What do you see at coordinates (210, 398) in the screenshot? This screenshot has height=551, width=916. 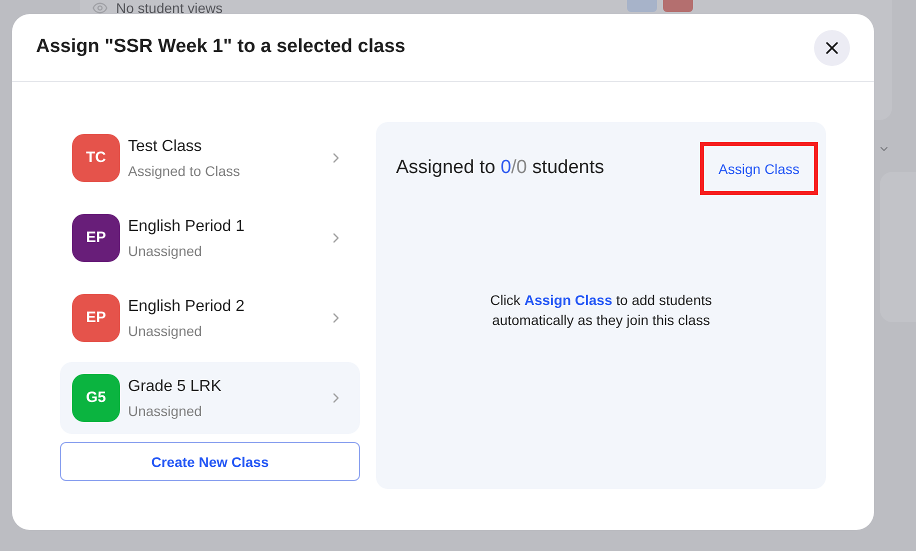 I see `class-item: G5 Grade 5 LRK Unassigned` at bounding box center [210, 398].